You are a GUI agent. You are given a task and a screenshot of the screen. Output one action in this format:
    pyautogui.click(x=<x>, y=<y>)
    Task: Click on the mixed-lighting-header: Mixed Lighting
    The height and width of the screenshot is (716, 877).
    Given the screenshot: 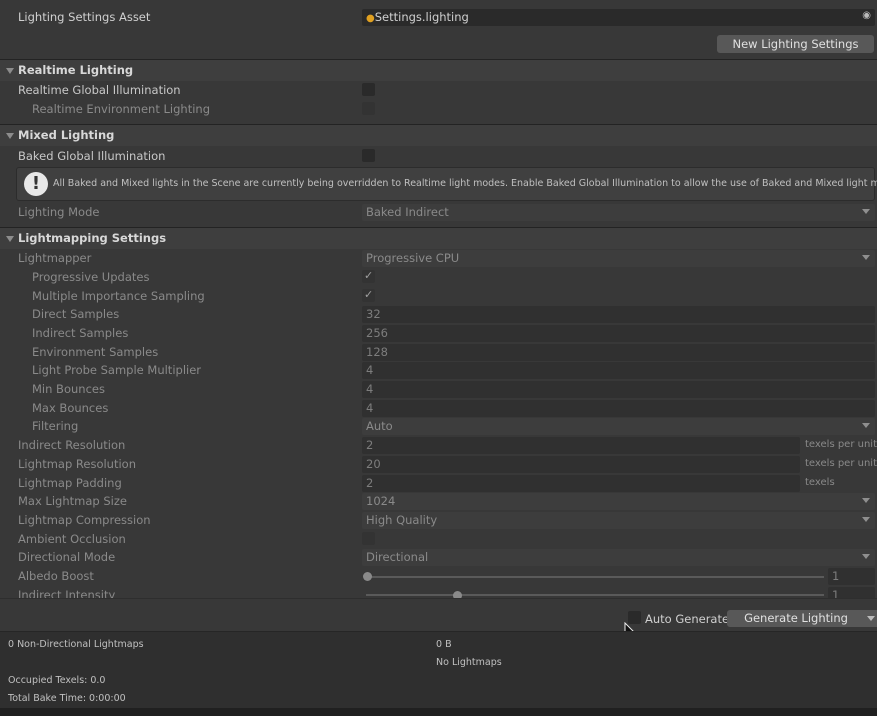 What is the action you would take?
    pyautogui.click(x=438, y=135)
    